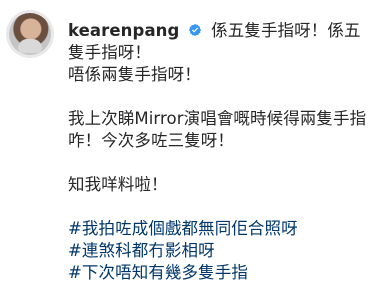 This screenshot has height=291, width=374. I want to click on avatar-image, so click(30, 34).